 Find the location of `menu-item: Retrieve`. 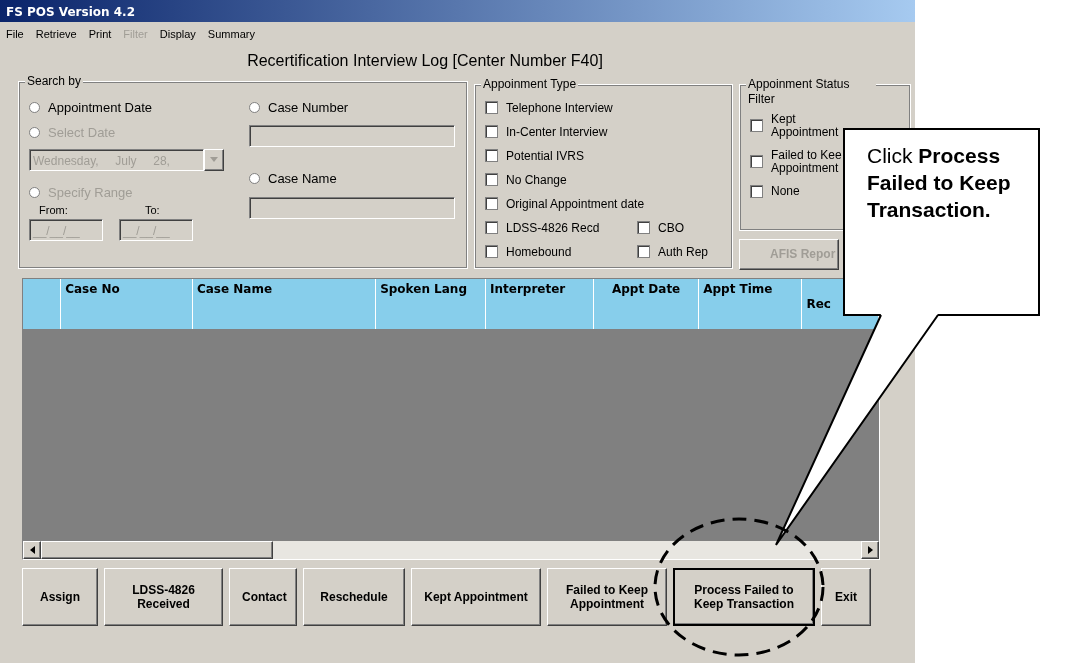

menu-item: Retrieve is located at coordinates (56, 34).